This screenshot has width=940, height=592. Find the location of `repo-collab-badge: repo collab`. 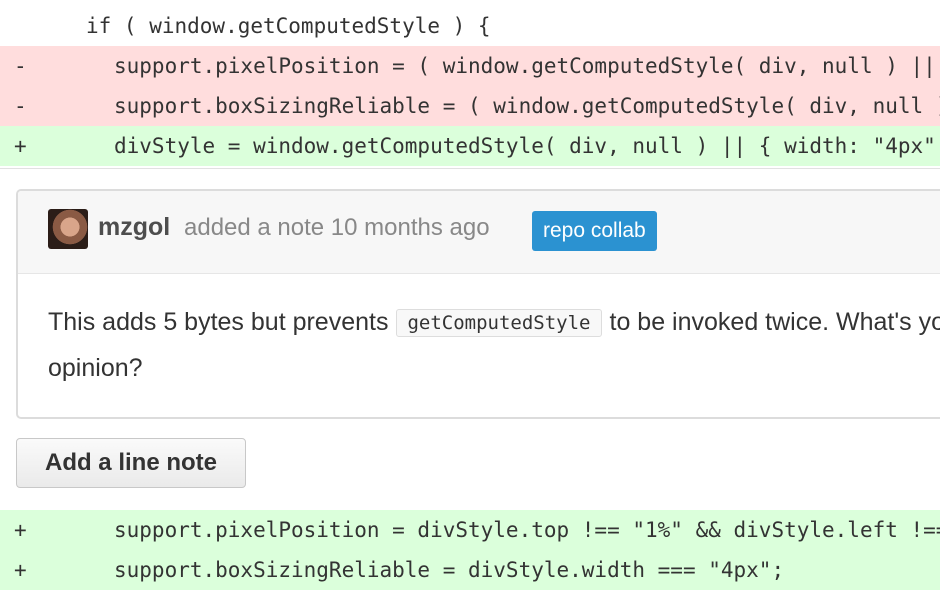

repo-collab-badge: repo collab is located at coordinates (594, 231).